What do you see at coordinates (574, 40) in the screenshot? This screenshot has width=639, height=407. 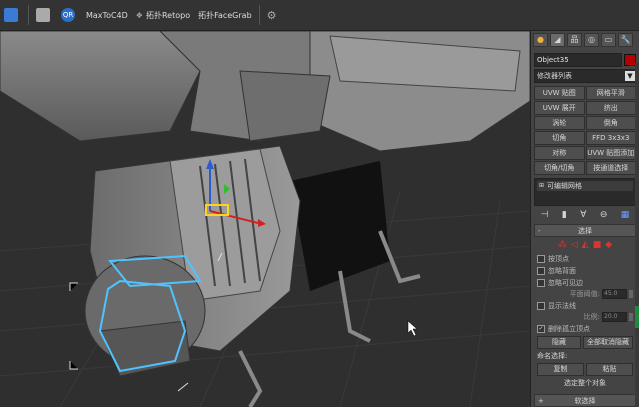 I see `hierarchy-tab: 品` at bounding box center [574, 40].